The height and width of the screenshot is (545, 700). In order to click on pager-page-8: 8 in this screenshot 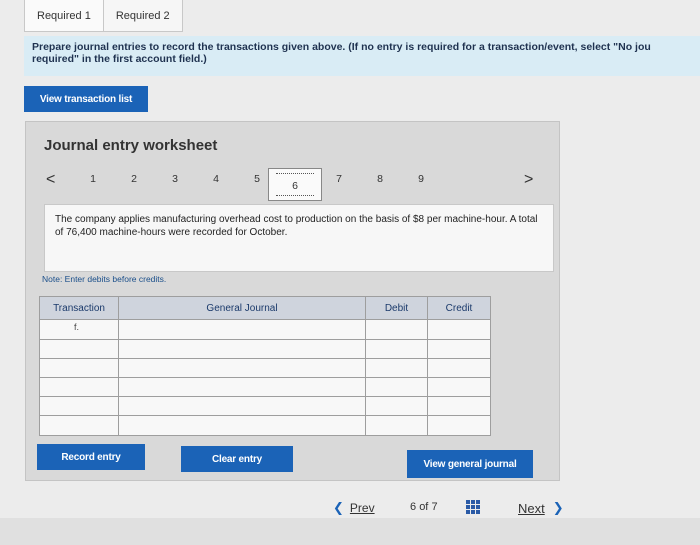, I will do `click(380, 179)`.